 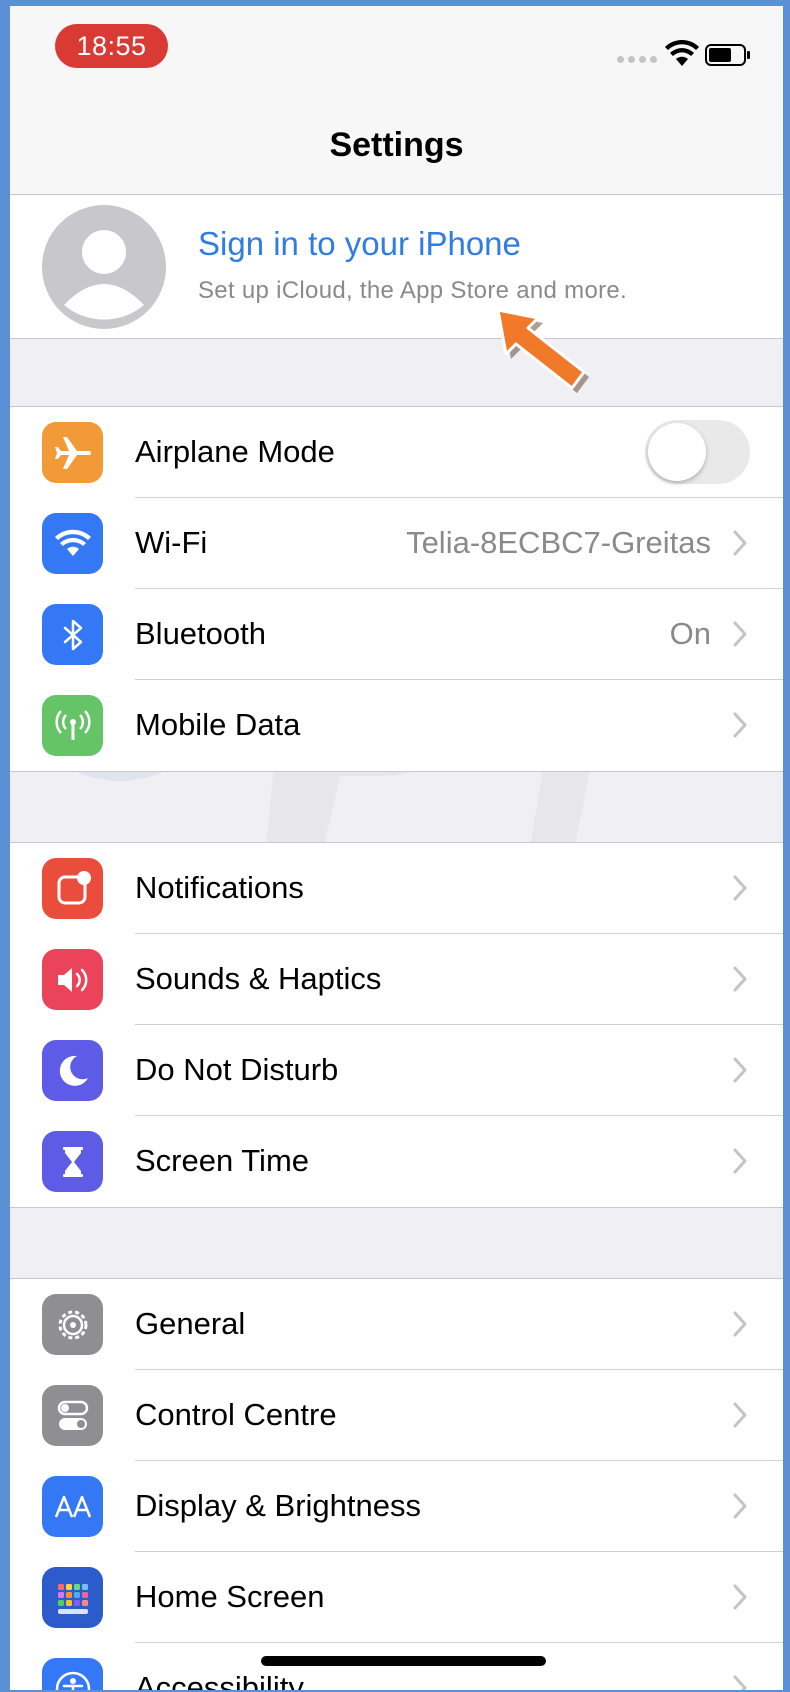 I want to click on accessibility-row: Accessibility, so click(x=396, y=1666).